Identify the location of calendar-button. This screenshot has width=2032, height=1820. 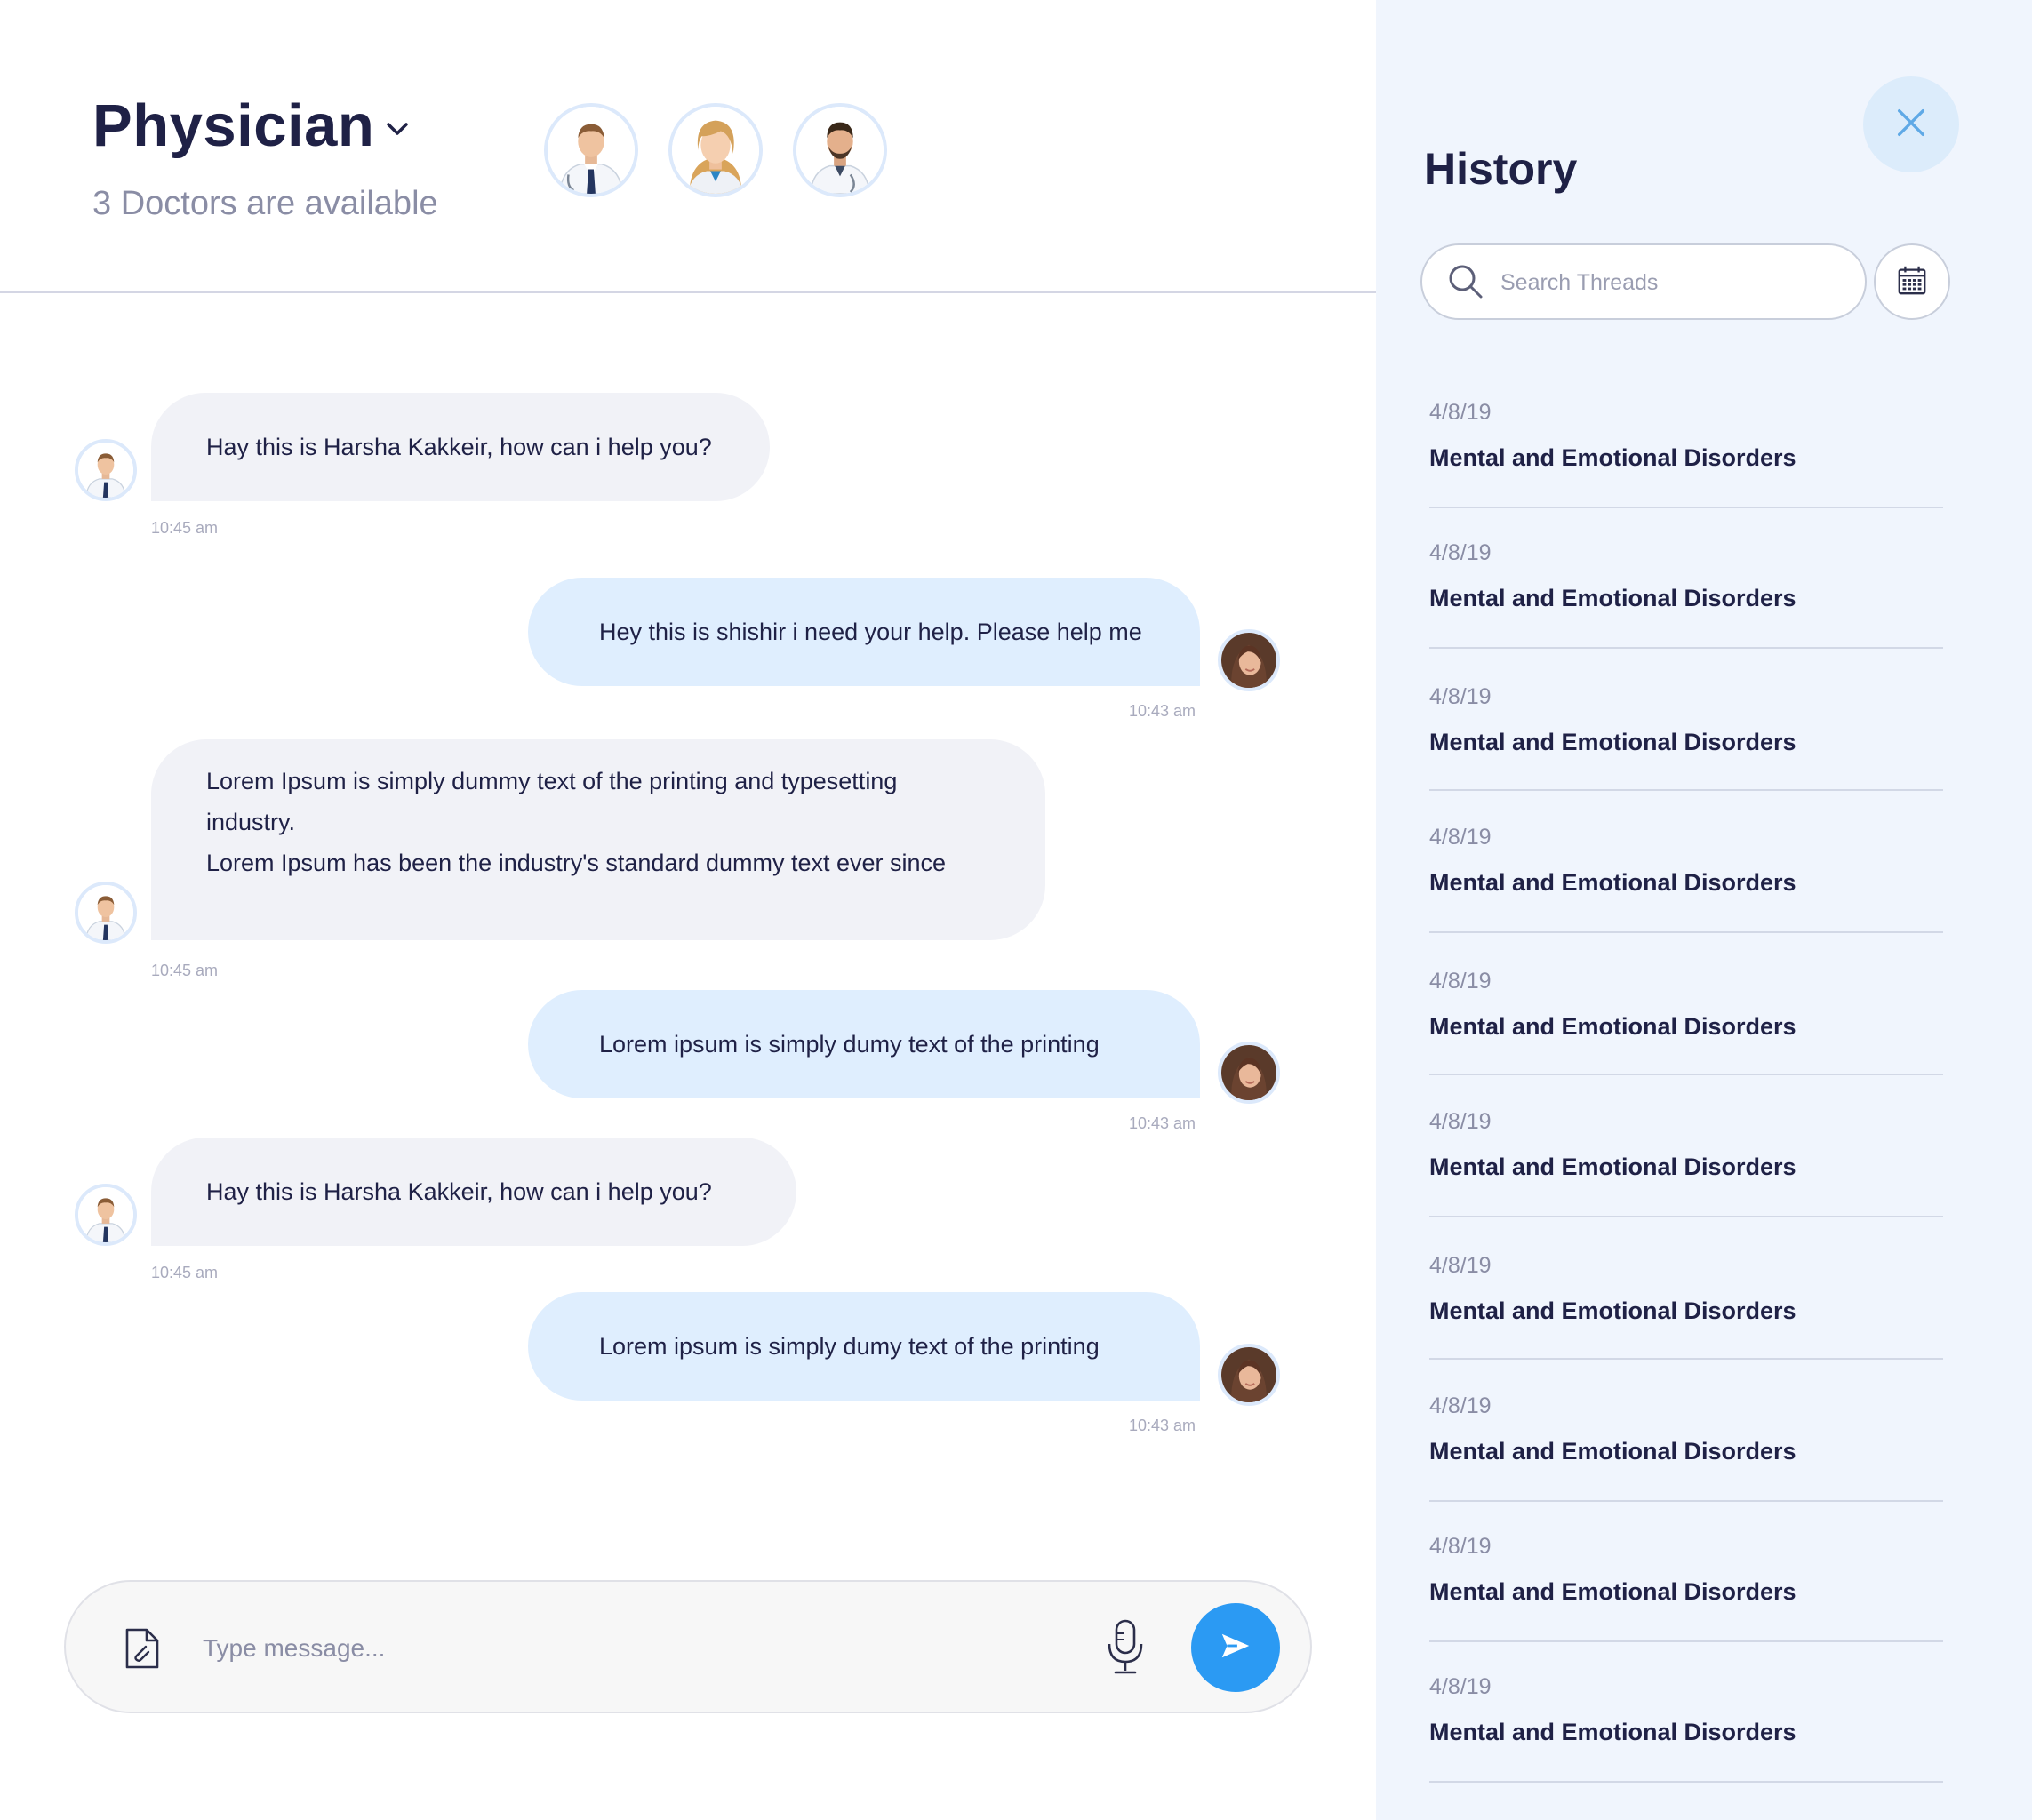
(1912, 281).